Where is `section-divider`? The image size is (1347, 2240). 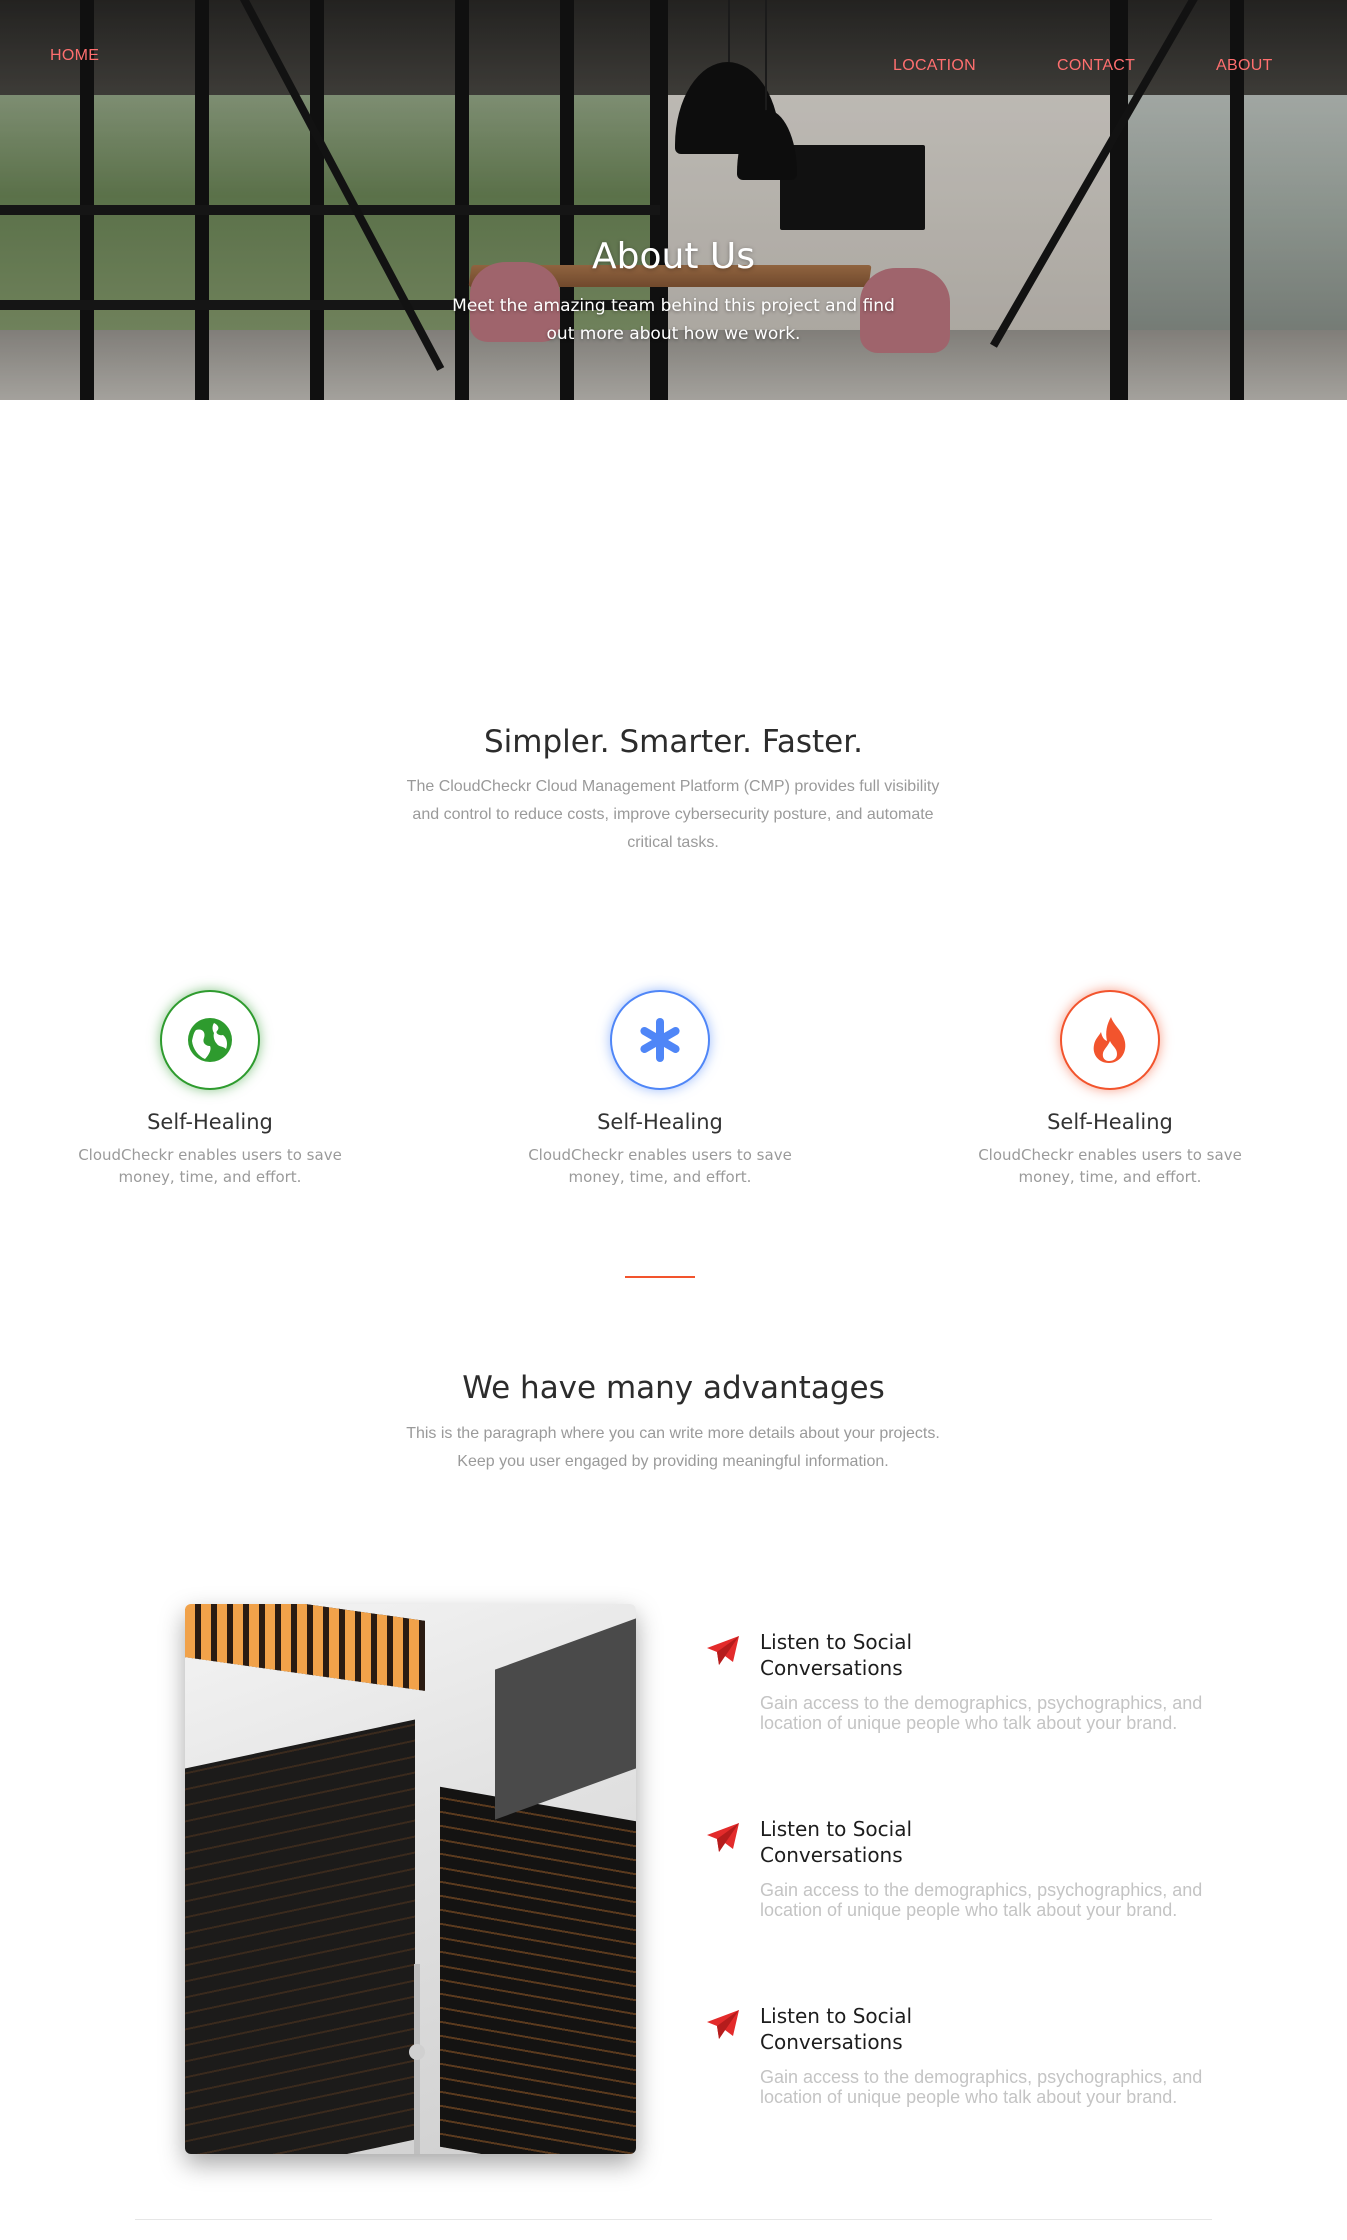 section-divider is located at coordinates (660, 1277).